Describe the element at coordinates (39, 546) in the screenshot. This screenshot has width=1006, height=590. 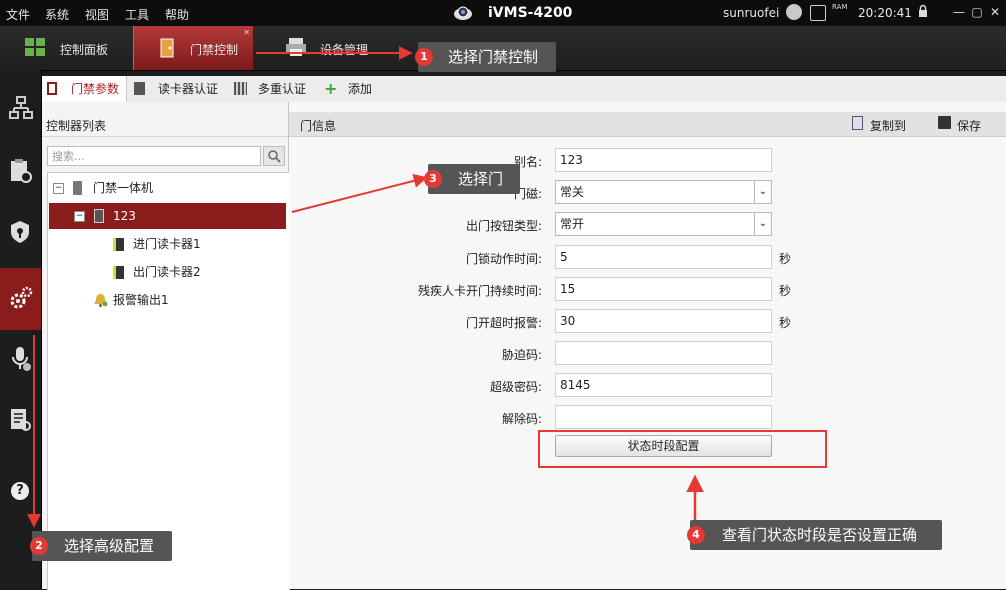
I see `step-number: 2` at that location.